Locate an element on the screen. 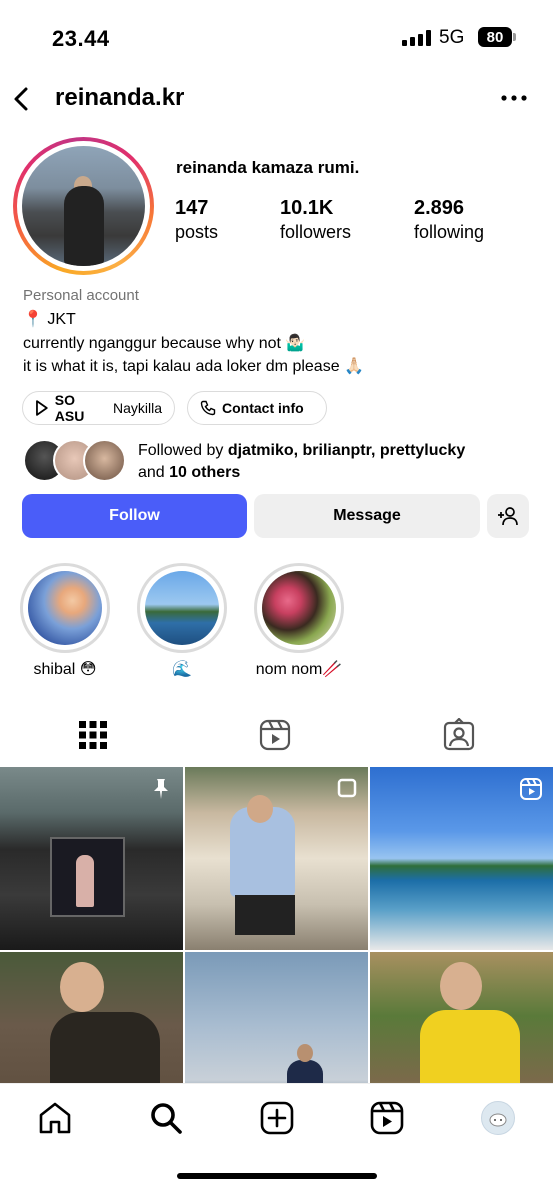 The height and width of the screenshot is (1199, 553). status-time: 23.44 is located at coordinates (81, 38).